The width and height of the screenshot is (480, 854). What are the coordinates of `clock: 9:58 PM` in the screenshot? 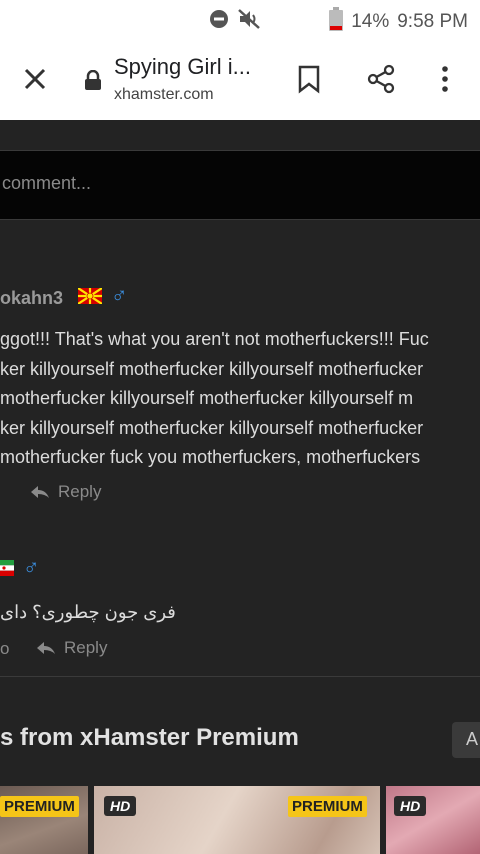 It's located at (432, 21).